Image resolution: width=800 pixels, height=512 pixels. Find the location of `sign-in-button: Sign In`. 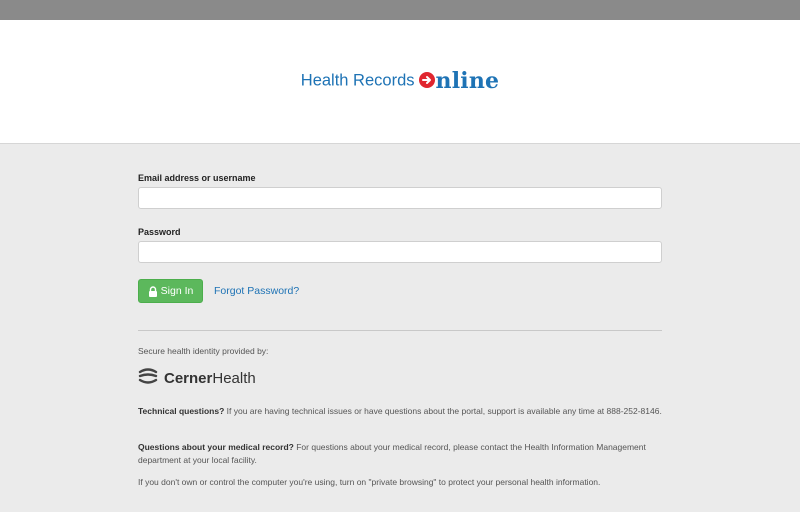

sign-in-button: Sign In is located at coordinates (170, 291).